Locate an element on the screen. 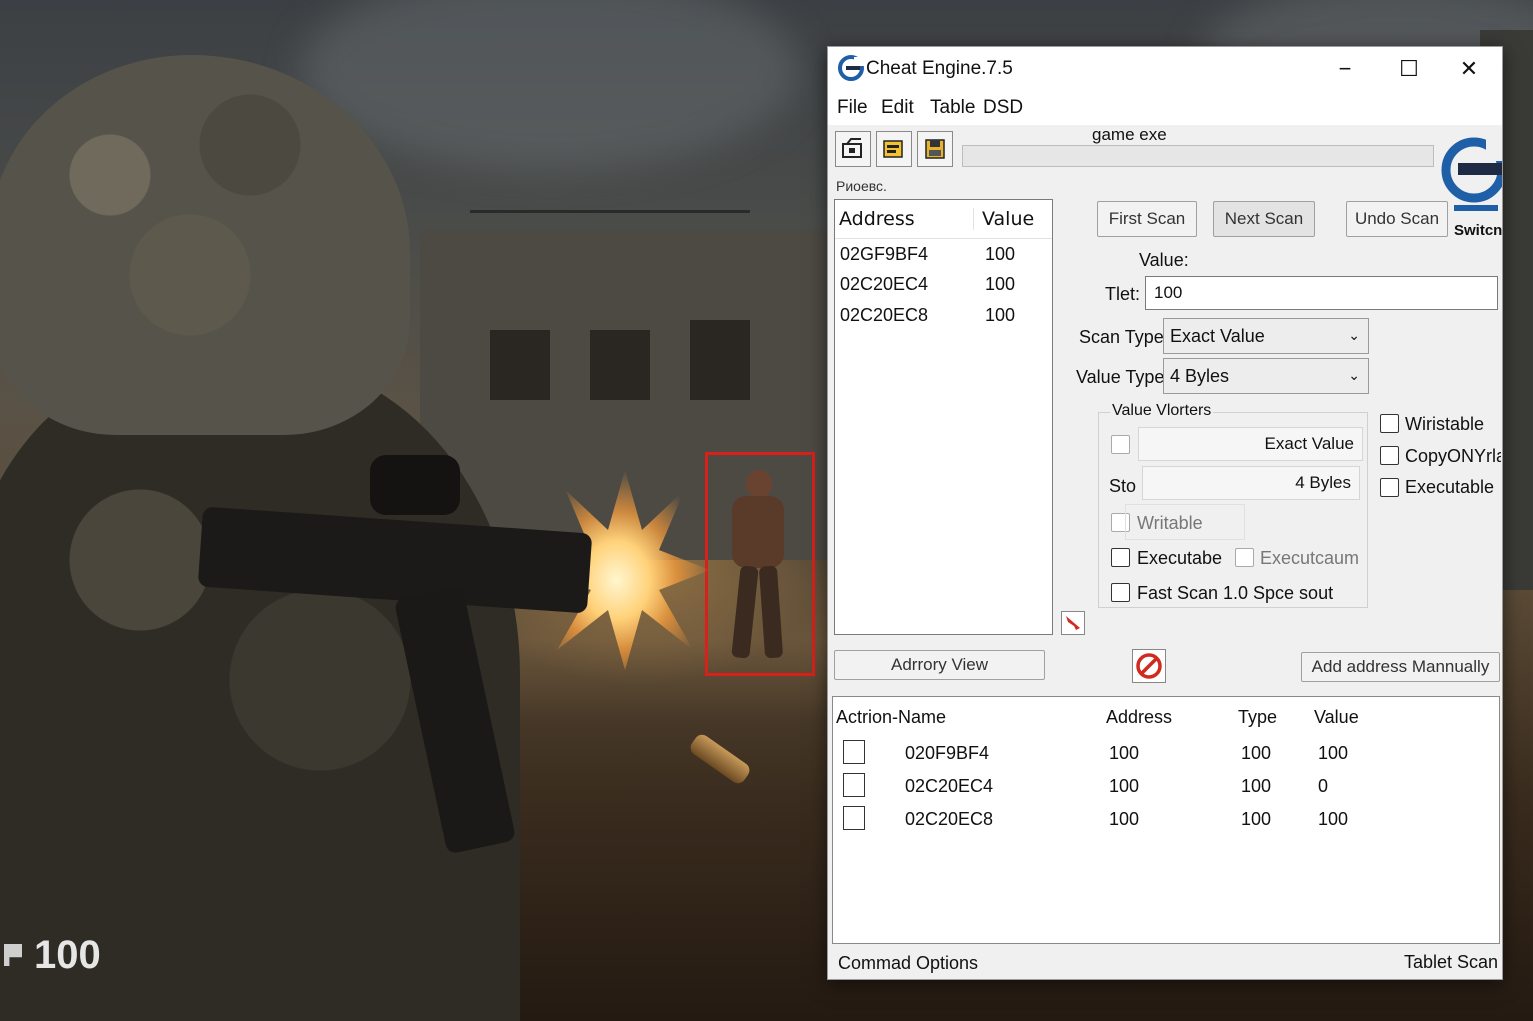 The height and width of the screenshot is (1021, 1533). table-scan-link: Tablet Scan is located at coordinates (1451, 962).